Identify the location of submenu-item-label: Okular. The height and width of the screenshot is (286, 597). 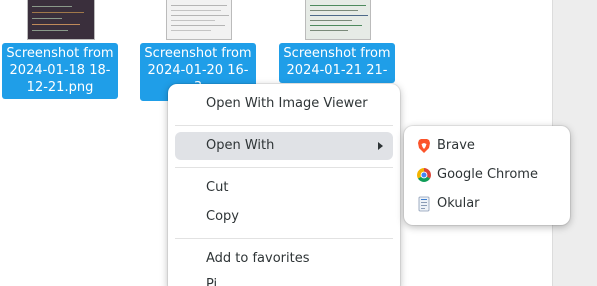
(458, 203).